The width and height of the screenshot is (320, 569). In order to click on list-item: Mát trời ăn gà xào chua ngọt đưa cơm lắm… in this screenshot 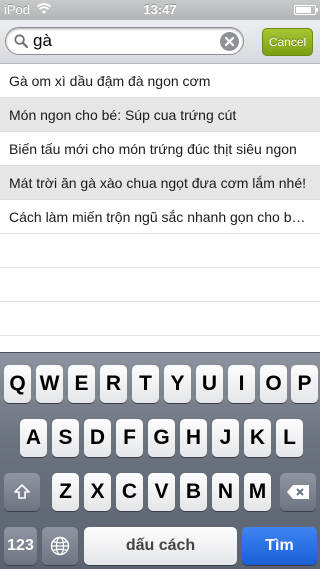, I will do `click(160, 183)`.